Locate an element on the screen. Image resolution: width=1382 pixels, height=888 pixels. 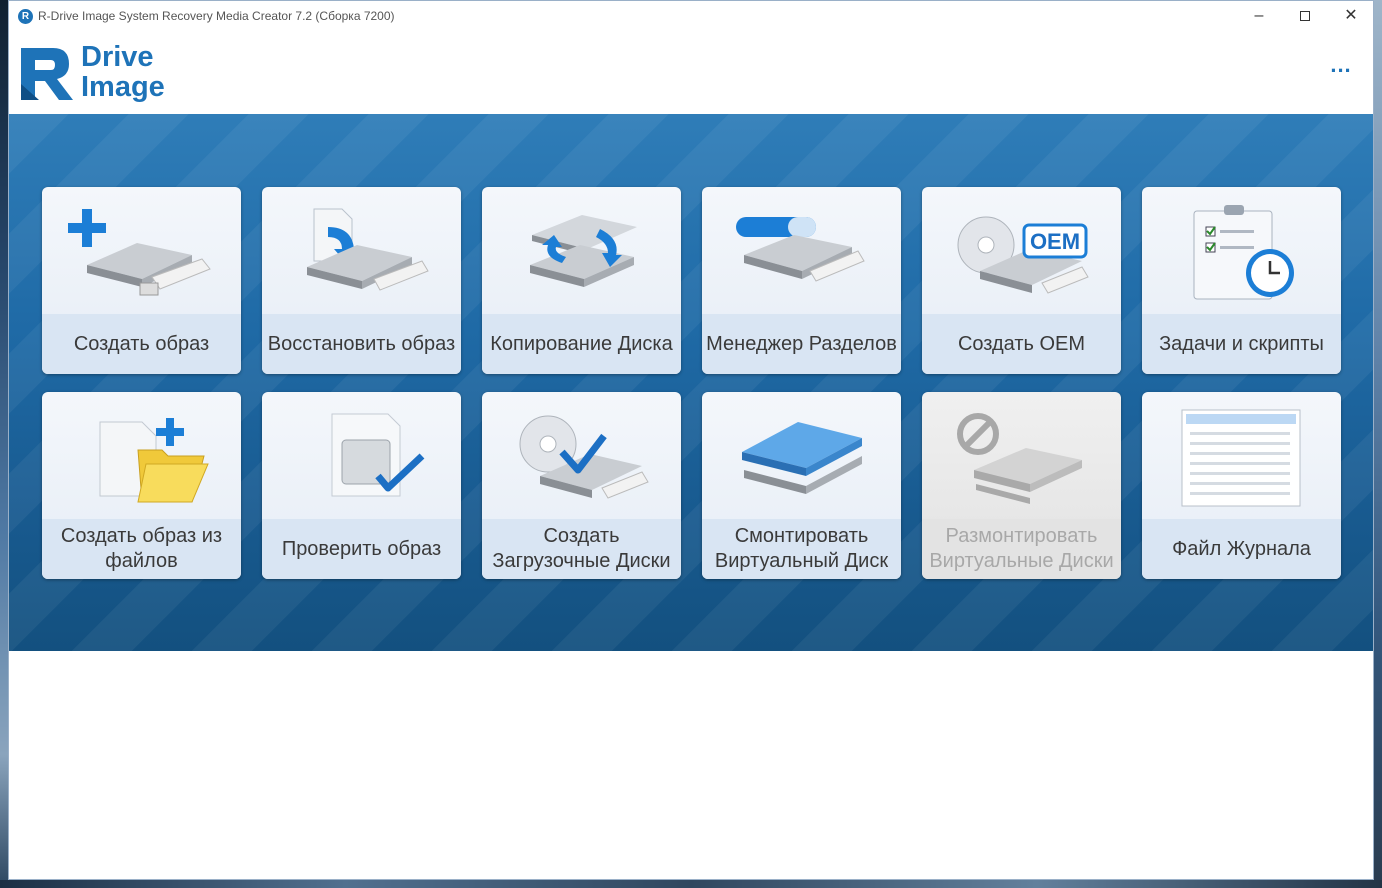
tile-unmount-virtual-disks: Размонтировать Виртуальные Диски is located at coordinates (1021, 485).